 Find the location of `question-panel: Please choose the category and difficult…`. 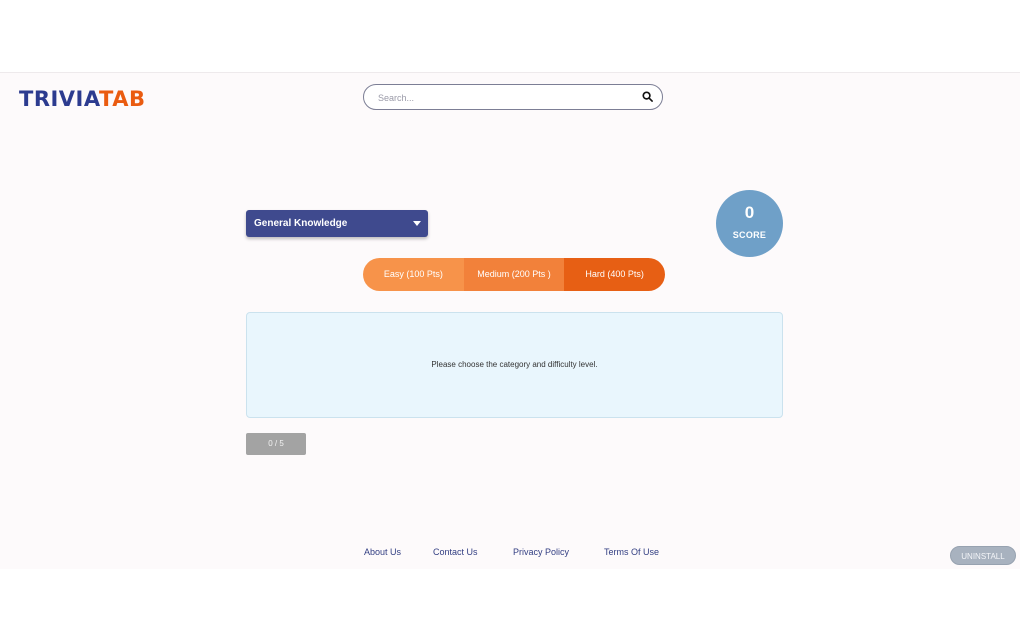

question-panel: Please choose the category and difficult… is located at coordinates (514, 365).